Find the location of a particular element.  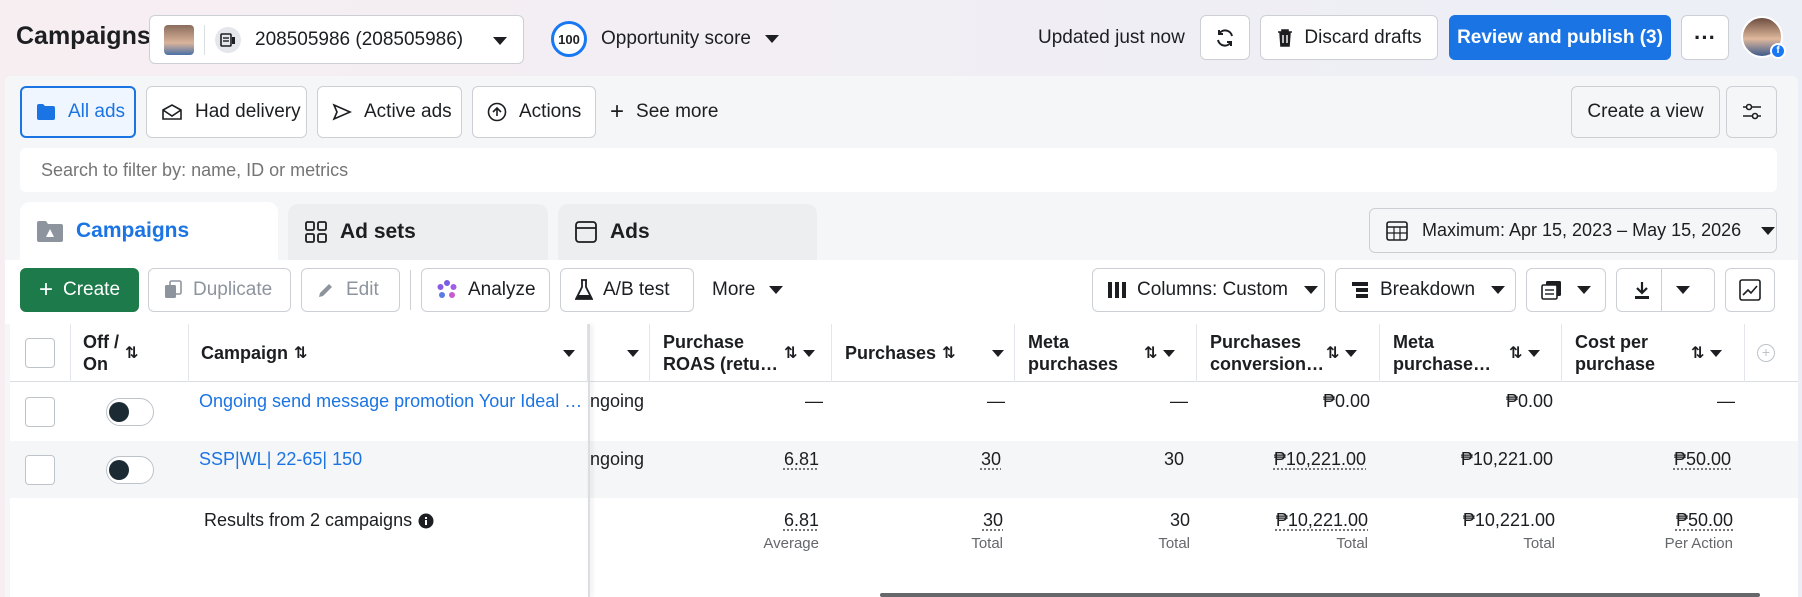

upload-circle-icon is located at coordinates (497, 112).